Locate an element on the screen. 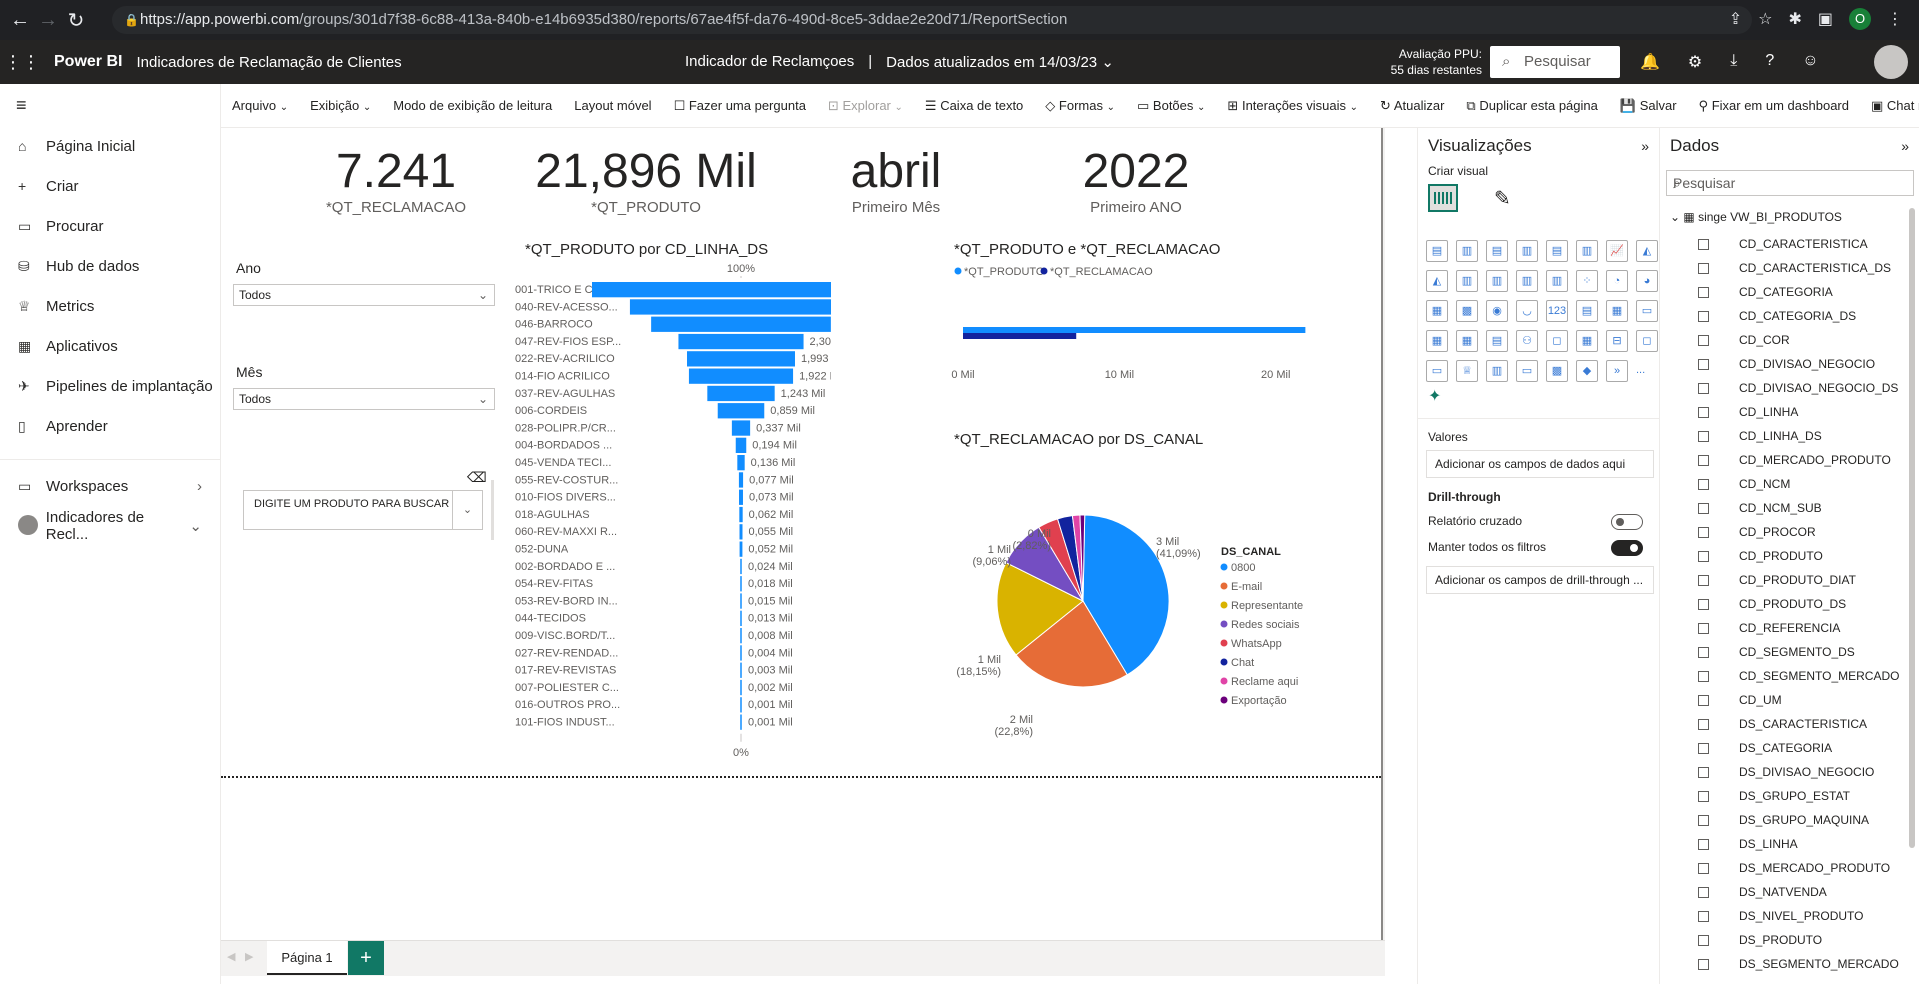 This screenshot has width=1919, height=984. nav-item: ▭ Procurar is located at coordinates (110, 226).